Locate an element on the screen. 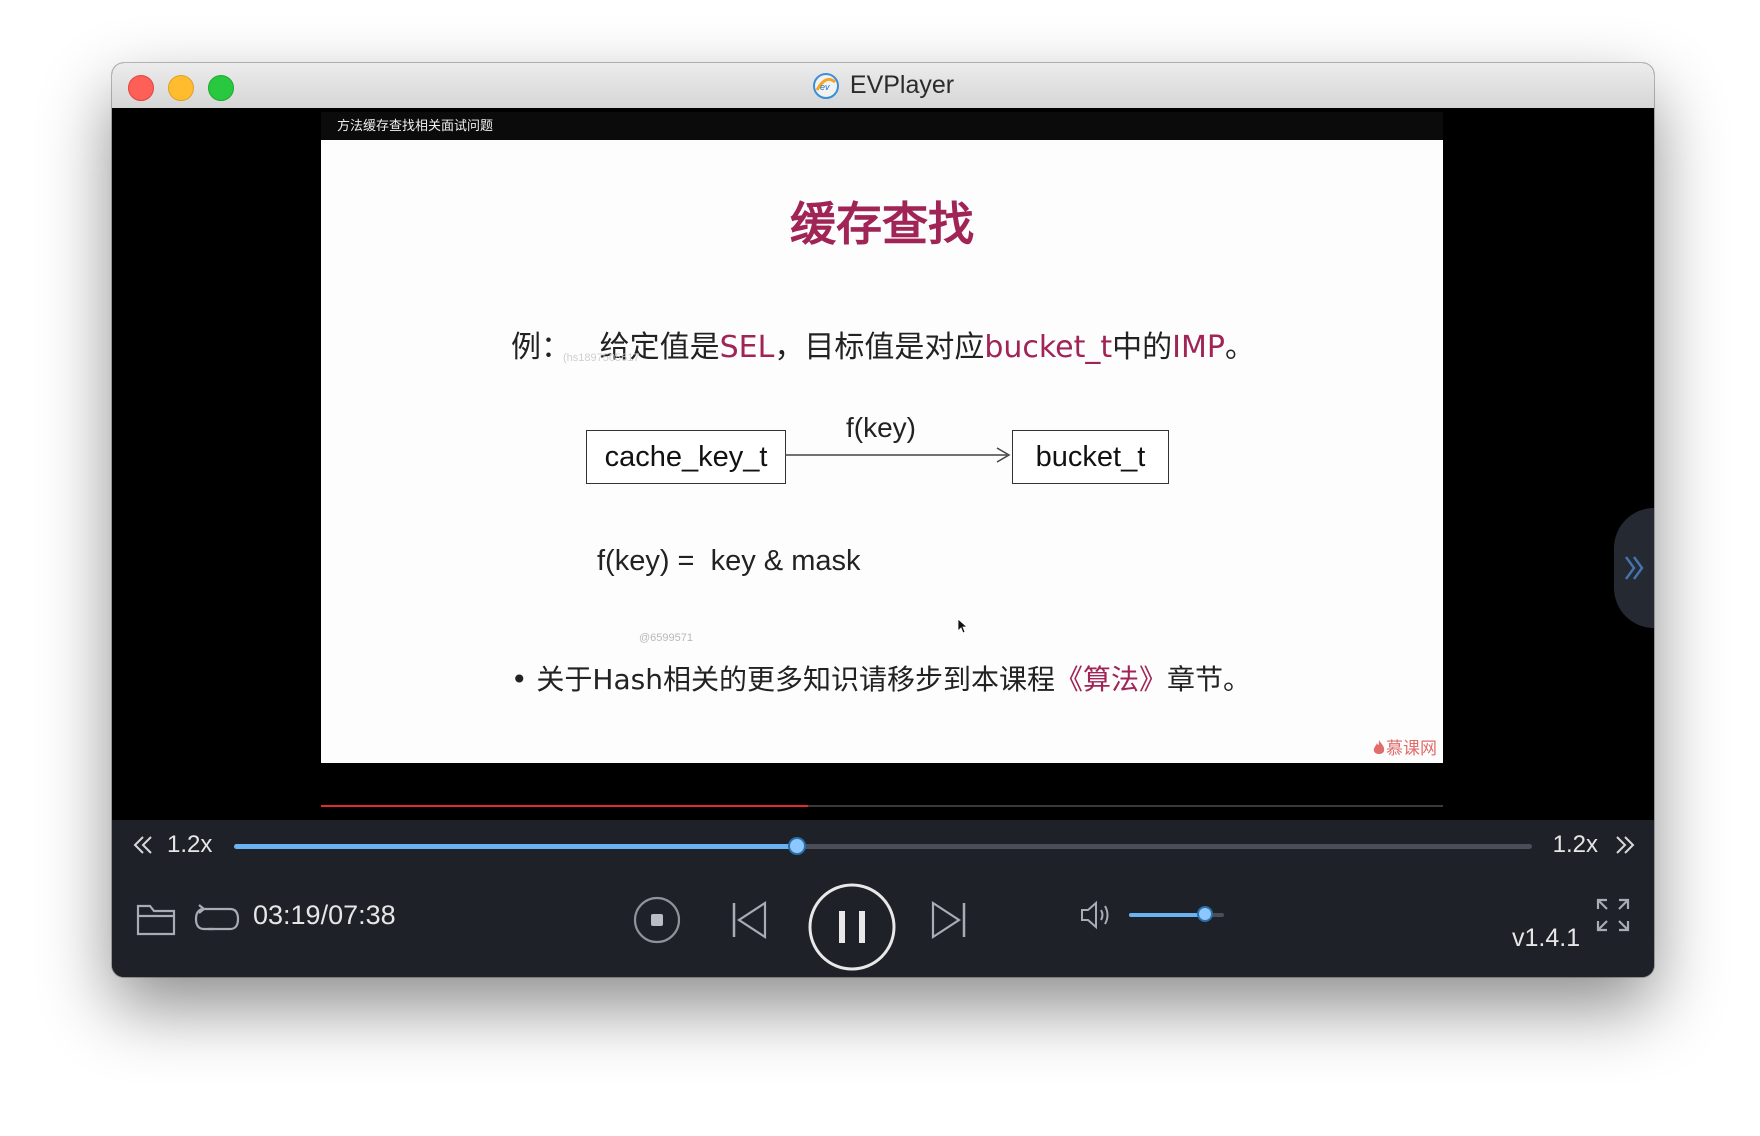  version-label: v1.4.1 is located at coordinates (1546, 938).